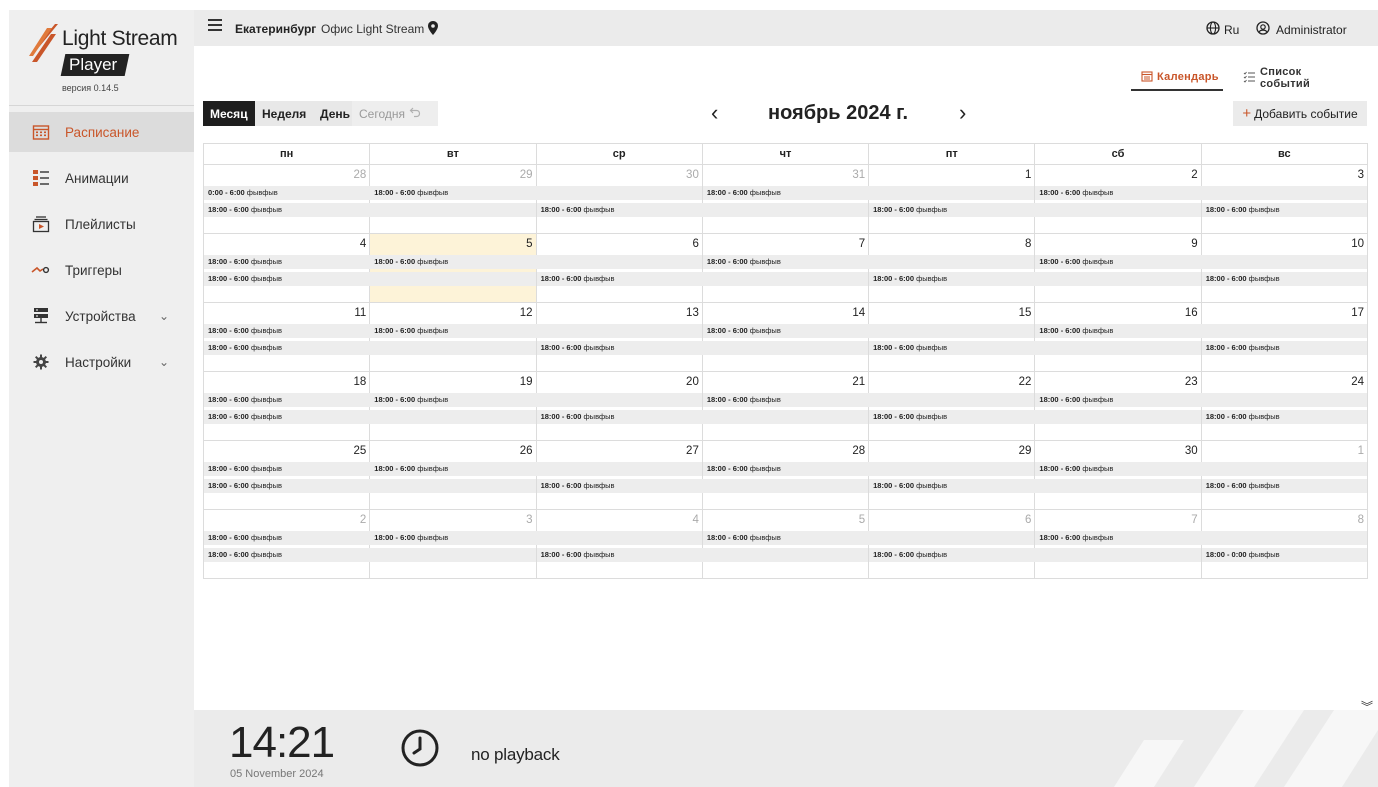  Describe the element at coordinates (1284, 555) in the screenshot. I see `event-chip: 18:00 - 0:00 фывфыв` at that location.